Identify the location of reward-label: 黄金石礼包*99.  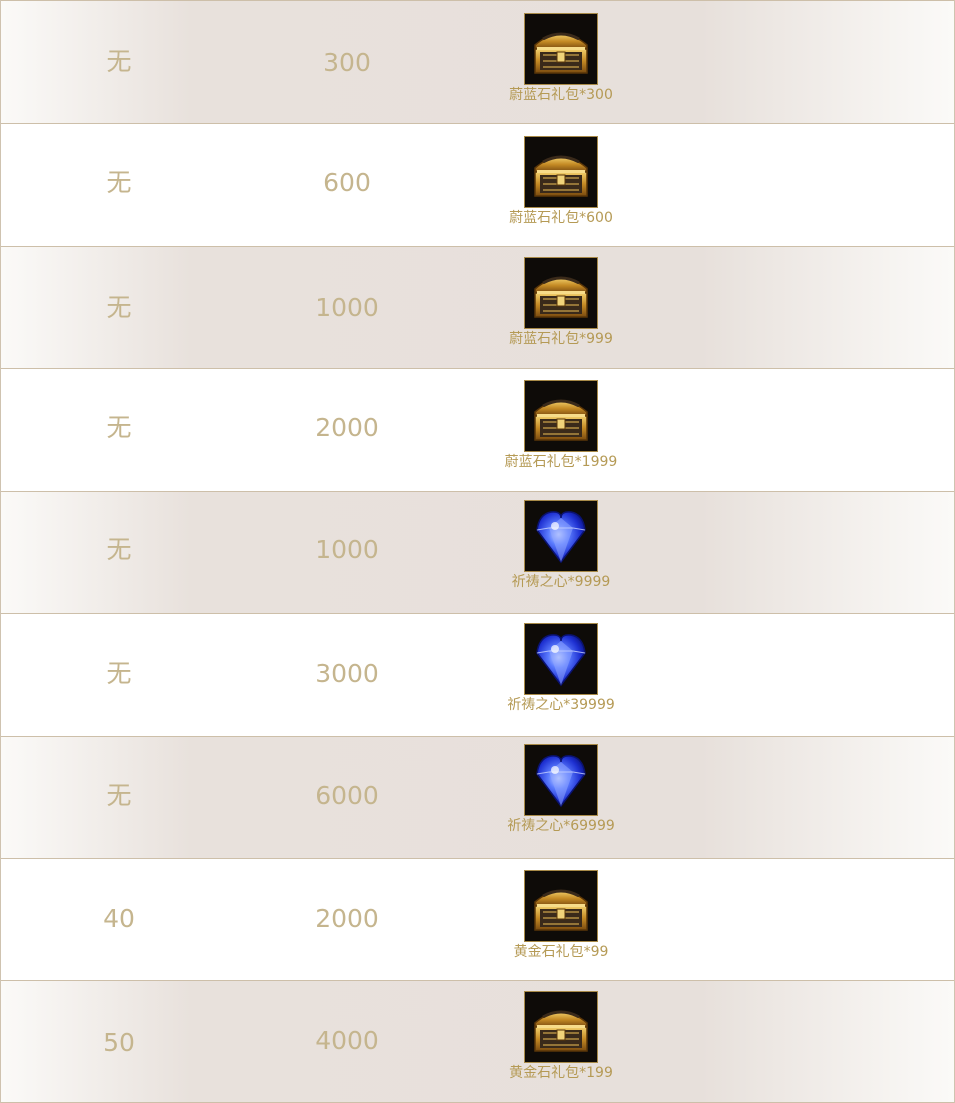
(561, 952).